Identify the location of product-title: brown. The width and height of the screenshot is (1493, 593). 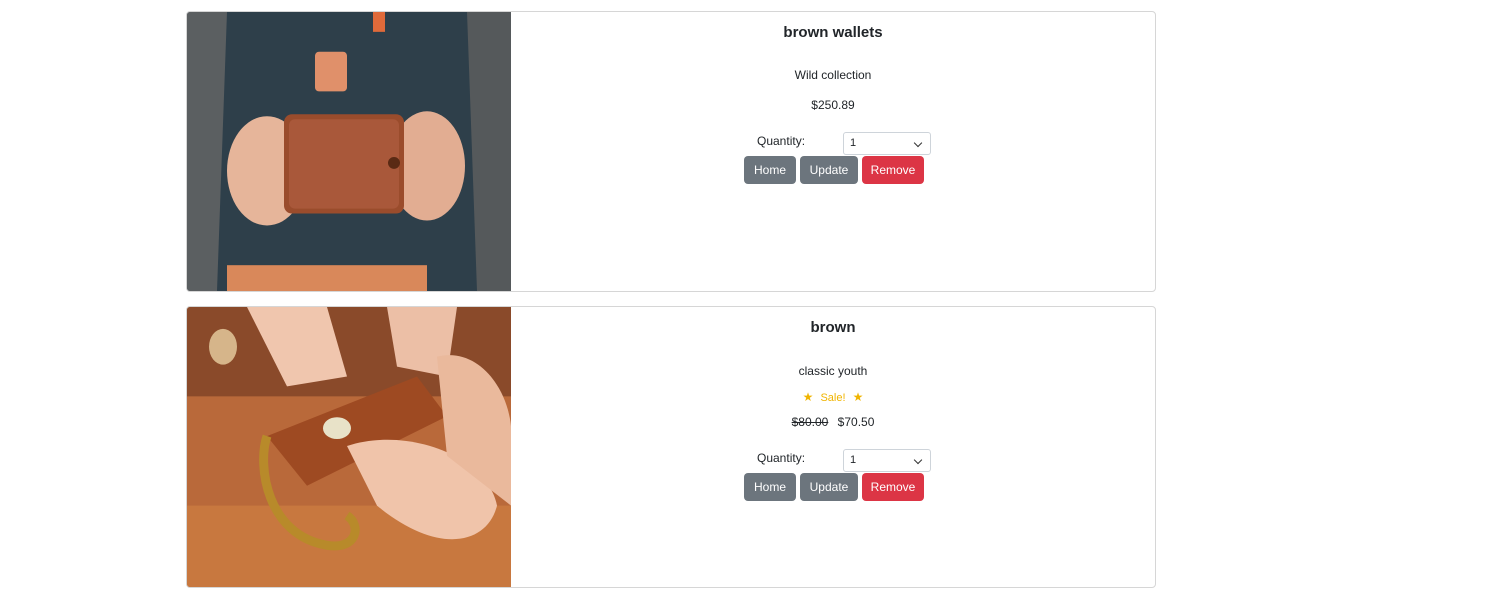
(833, 327).